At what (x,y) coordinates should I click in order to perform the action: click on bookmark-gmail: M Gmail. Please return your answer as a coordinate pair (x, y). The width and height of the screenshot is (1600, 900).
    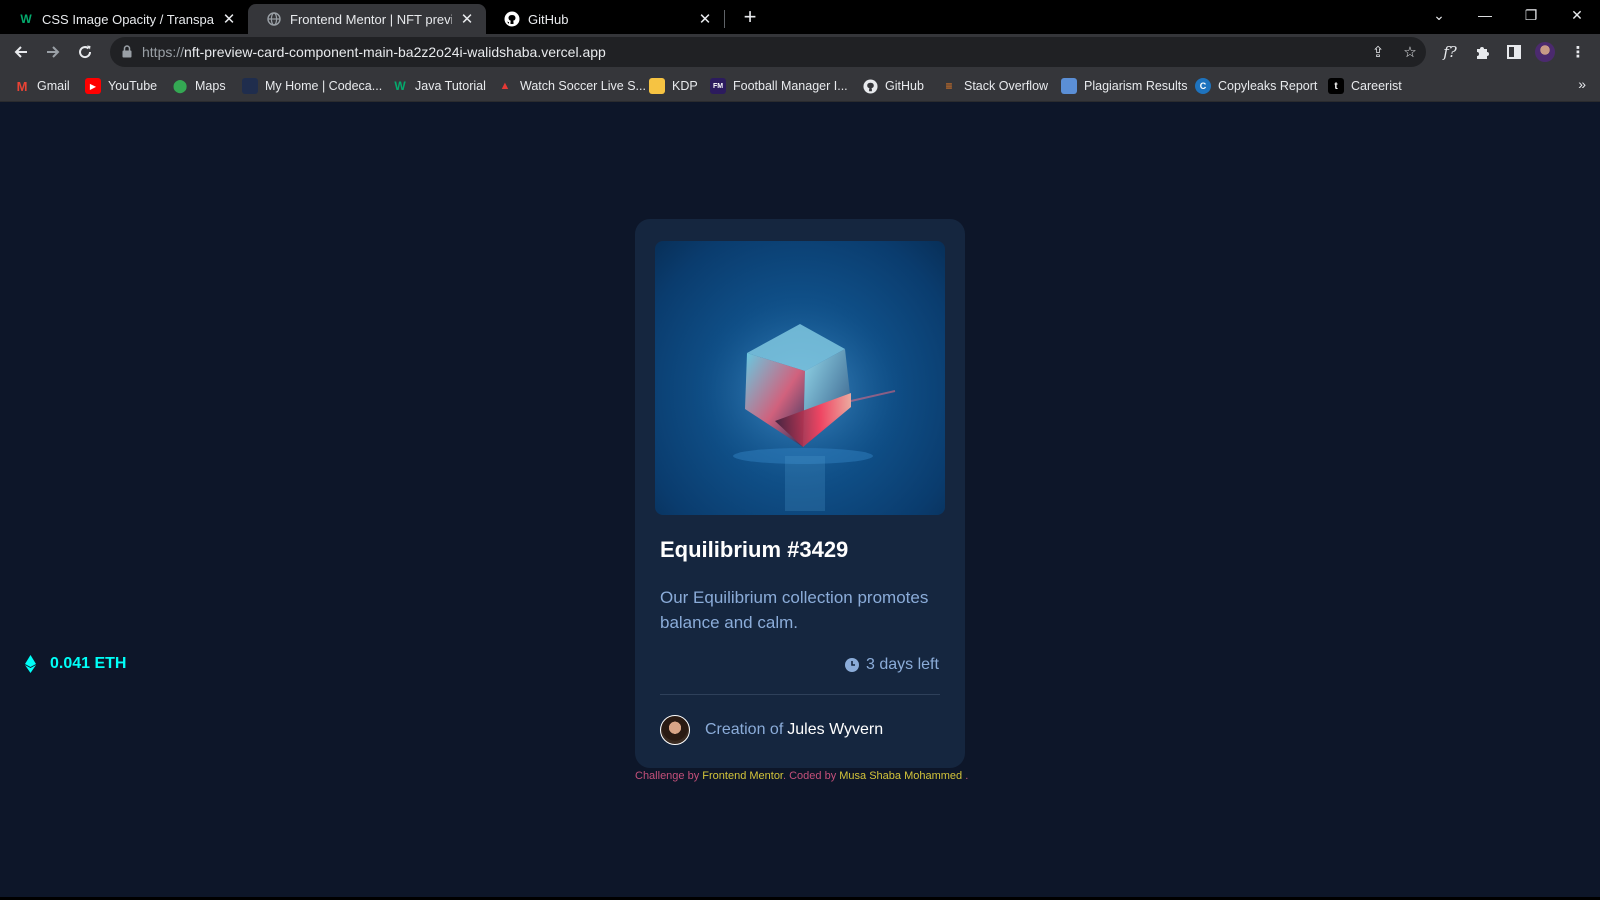
    Looking at the image, I should click on (42, 86).